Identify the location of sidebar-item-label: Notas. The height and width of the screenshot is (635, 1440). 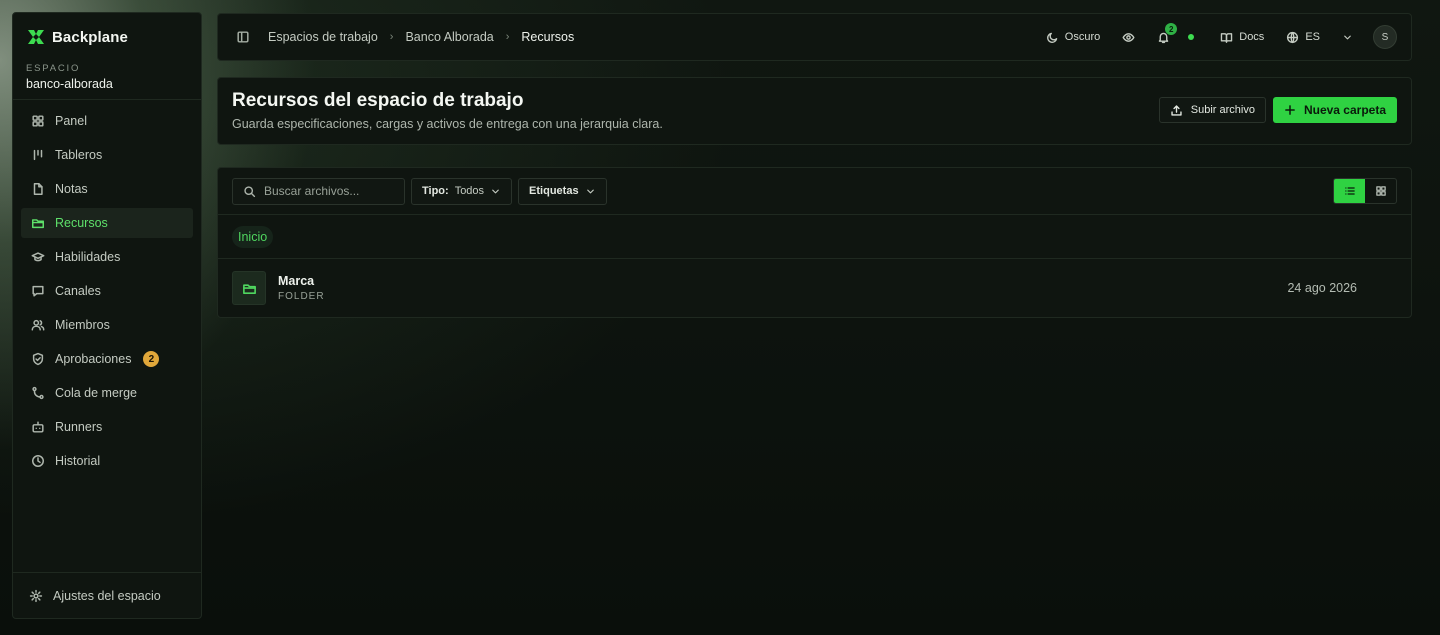
(71, 189).